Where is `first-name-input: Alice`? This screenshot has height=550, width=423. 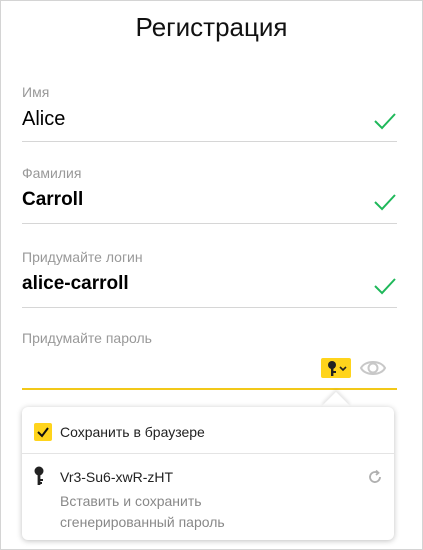
first-name-input: Alice is located at coordinates (43, 119).